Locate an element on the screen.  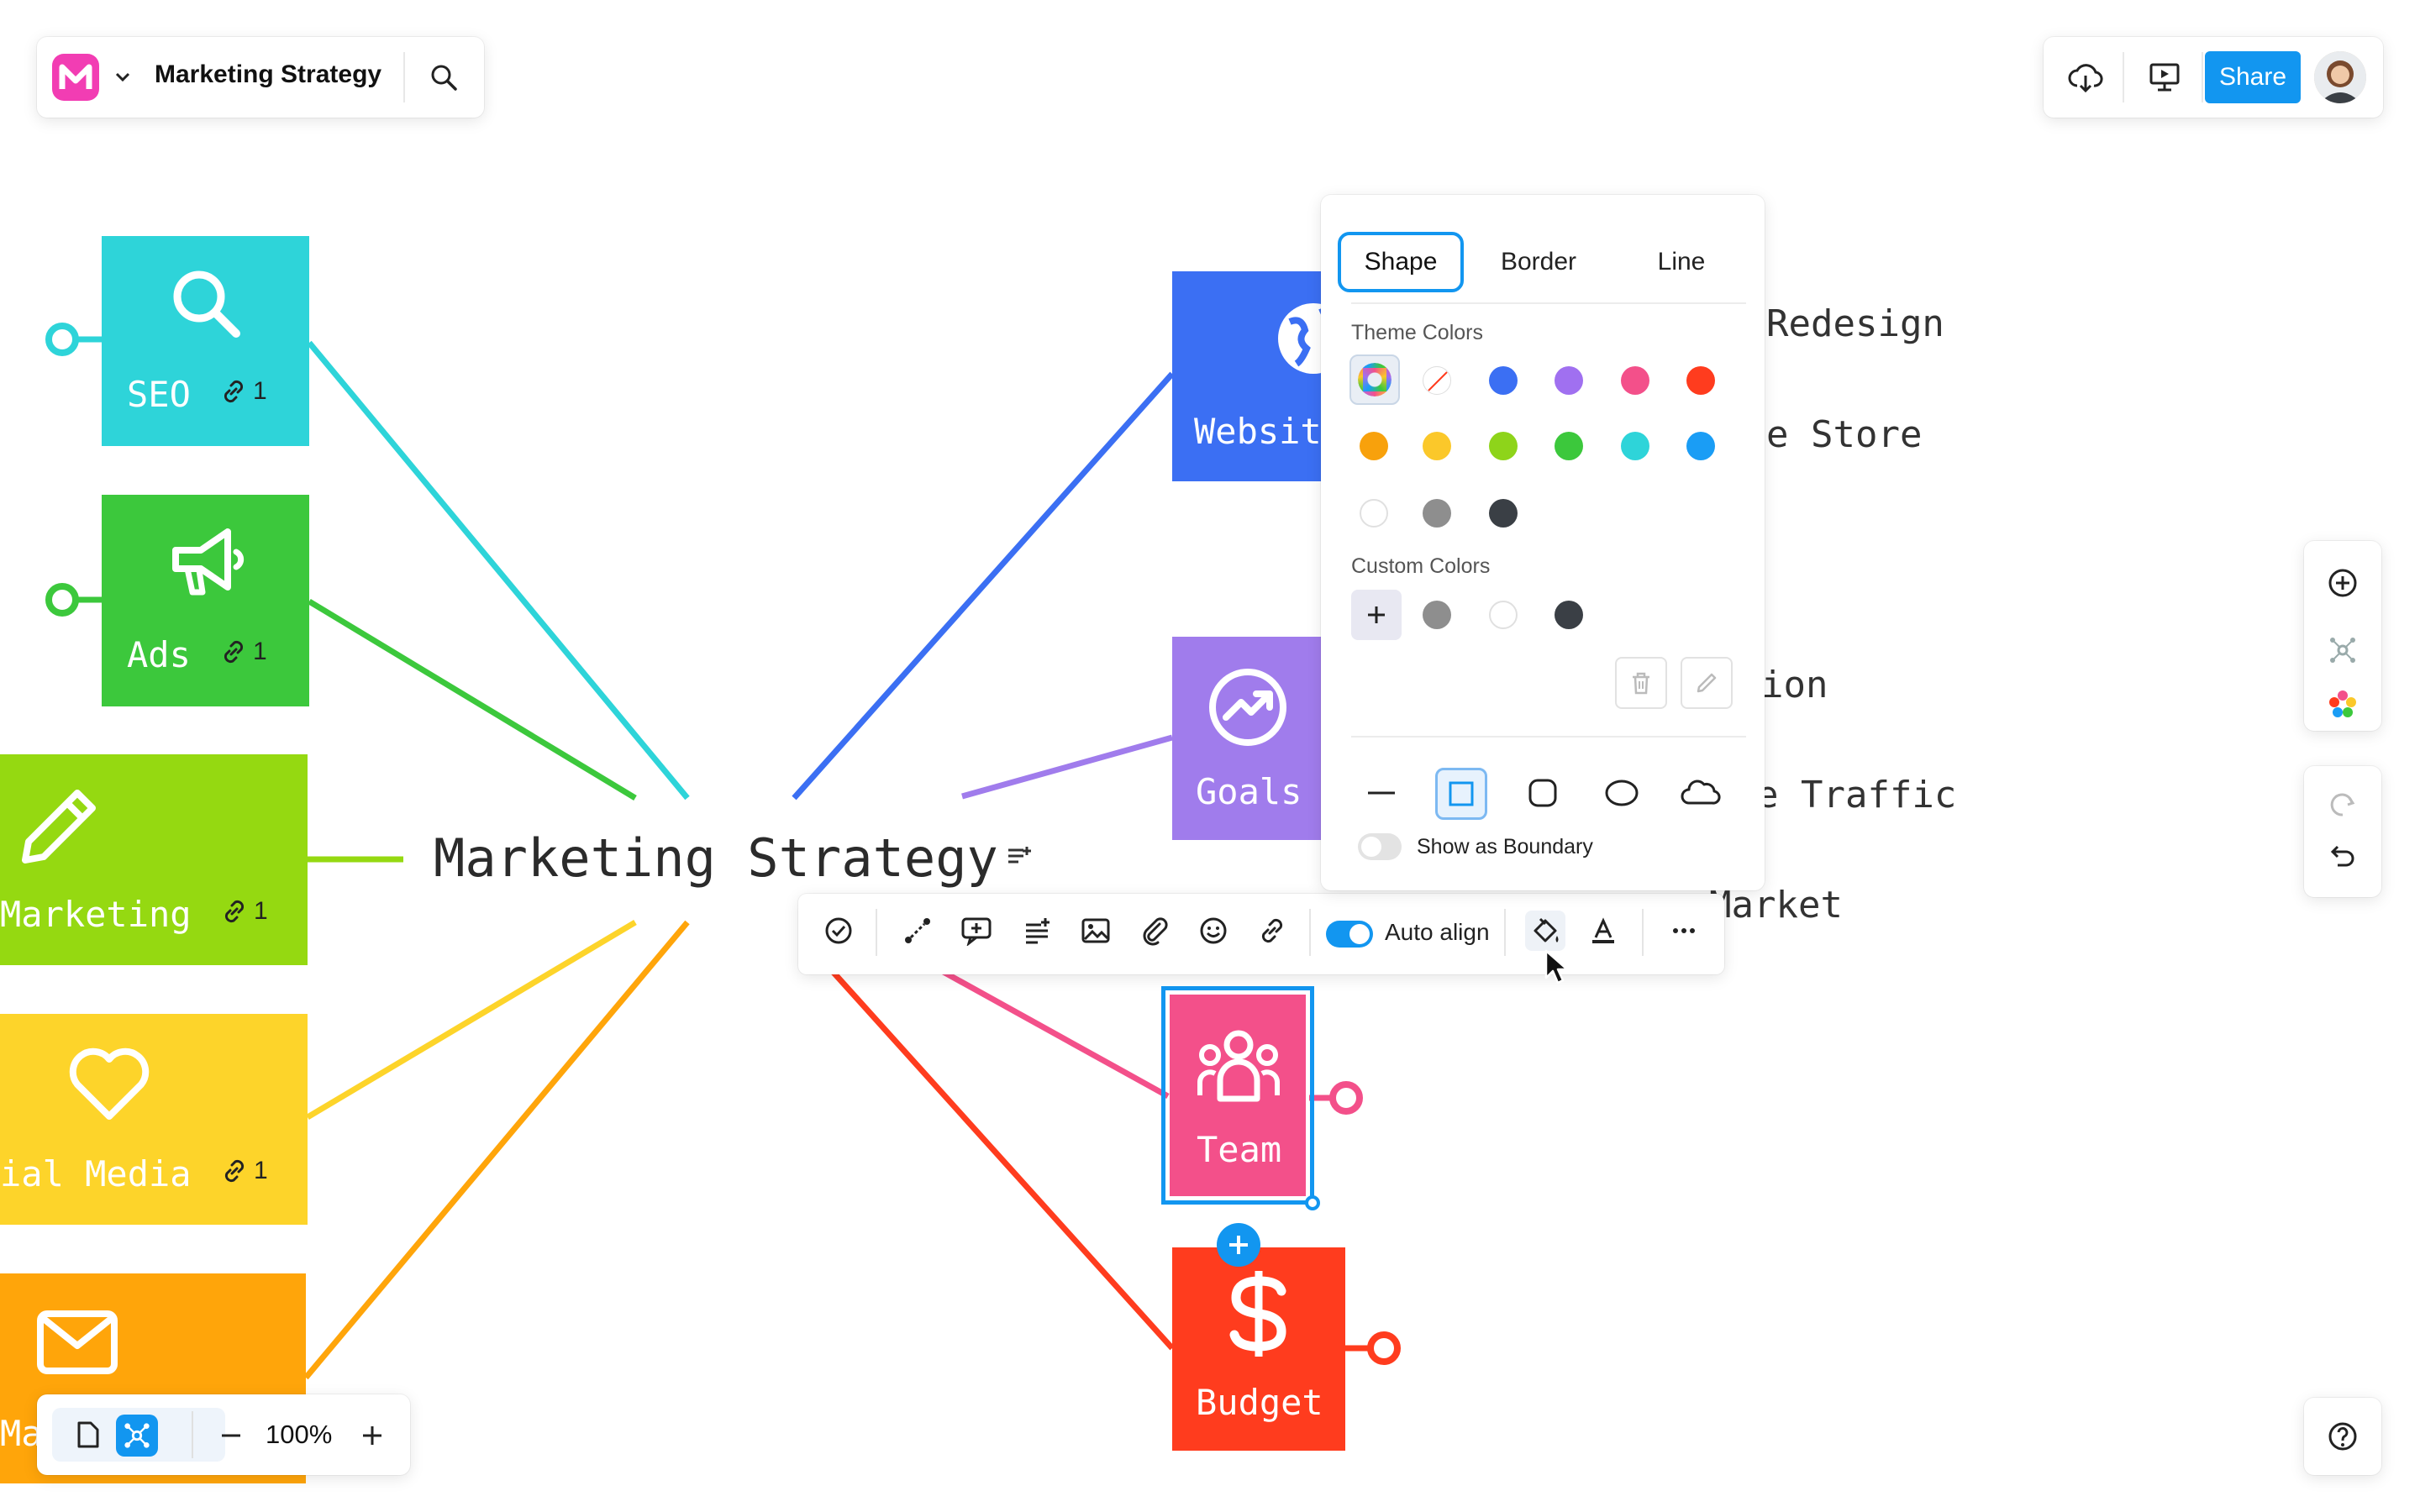
trend-icon is located at coordinates (1247, 707).